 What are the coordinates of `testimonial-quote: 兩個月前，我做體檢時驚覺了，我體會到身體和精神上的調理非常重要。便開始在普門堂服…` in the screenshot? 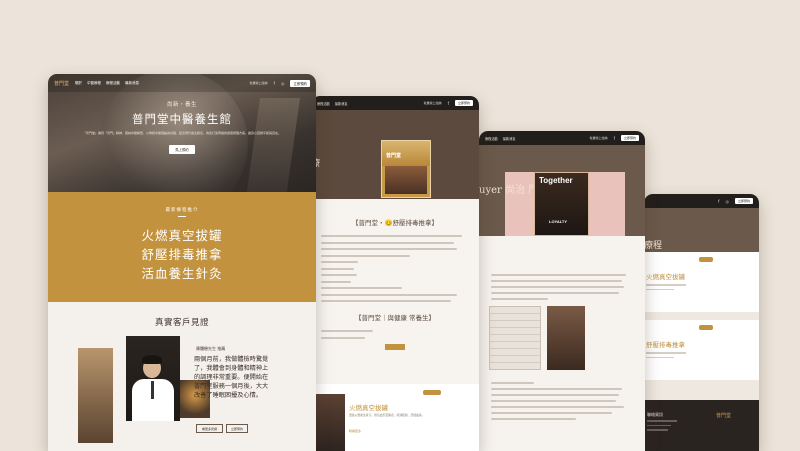 It's located at (231, 377).